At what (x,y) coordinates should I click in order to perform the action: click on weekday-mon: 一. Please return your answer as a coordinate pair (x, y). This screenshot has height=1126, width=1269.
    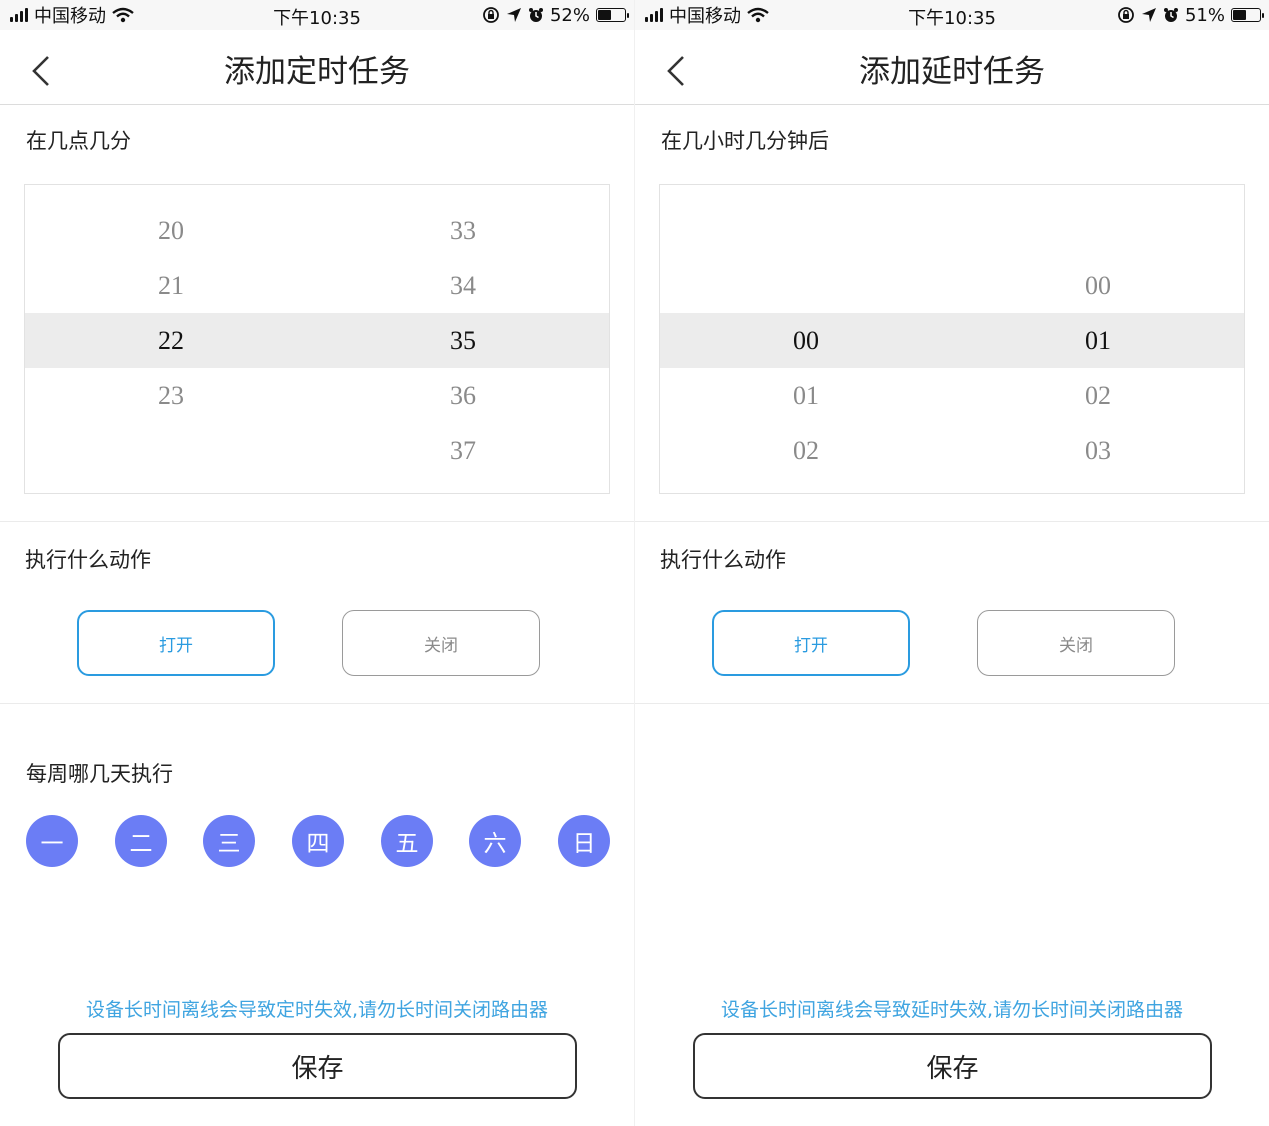
    Looking at the image, I should click on (52, 841).